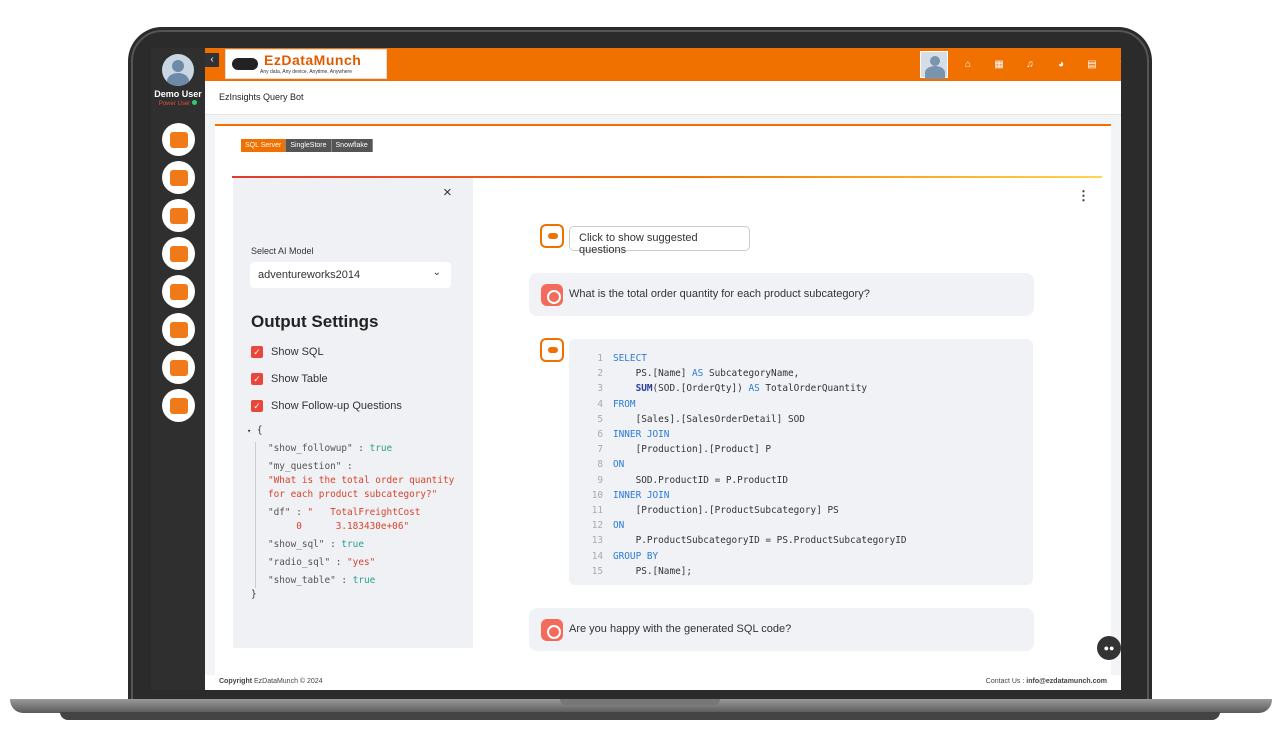 Image resolution: width=1280 pixels, height=742 pixels. Describe the element at coordinates (354, 431) in the screenshot. I see `json-open-brace: ▾ {` at that location.